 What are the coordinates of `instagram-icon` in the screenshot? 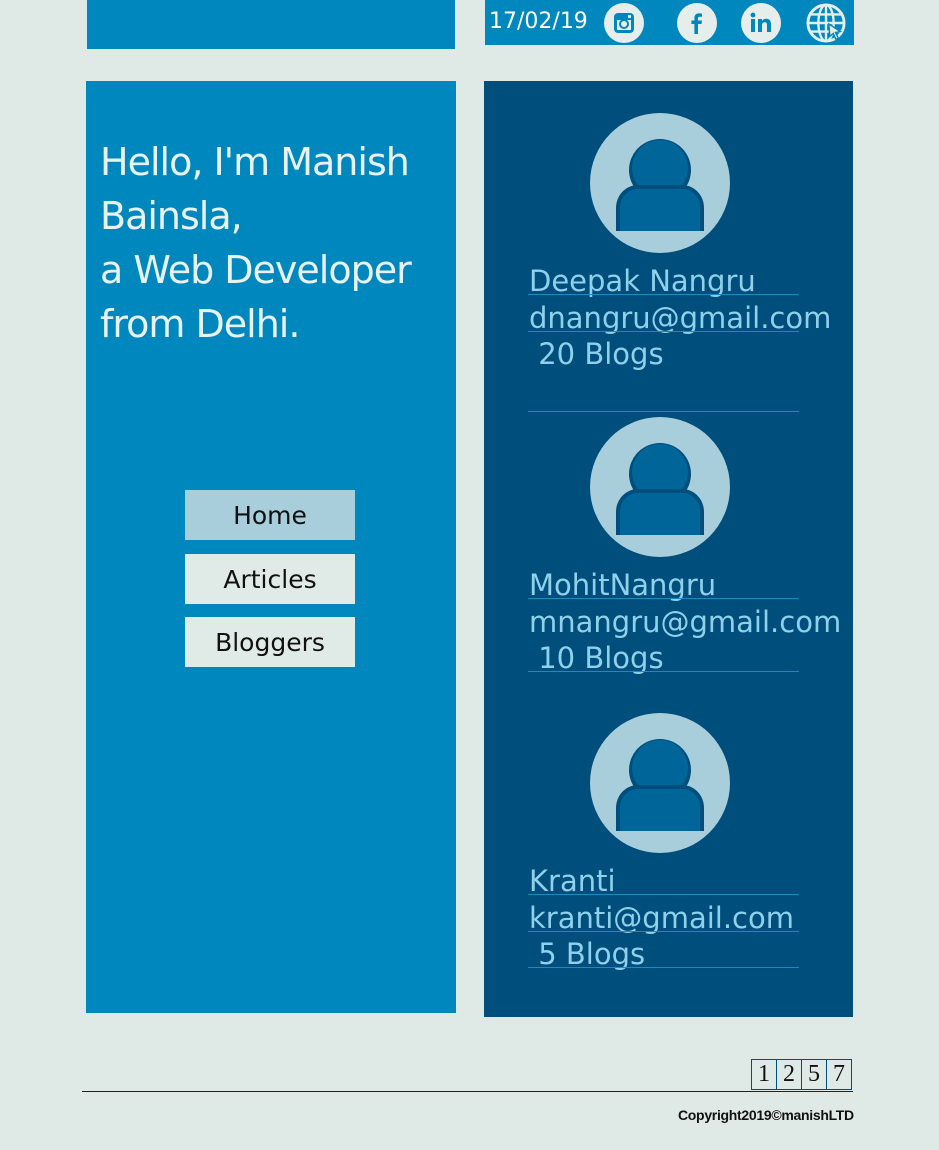 It's located at (624, 23).